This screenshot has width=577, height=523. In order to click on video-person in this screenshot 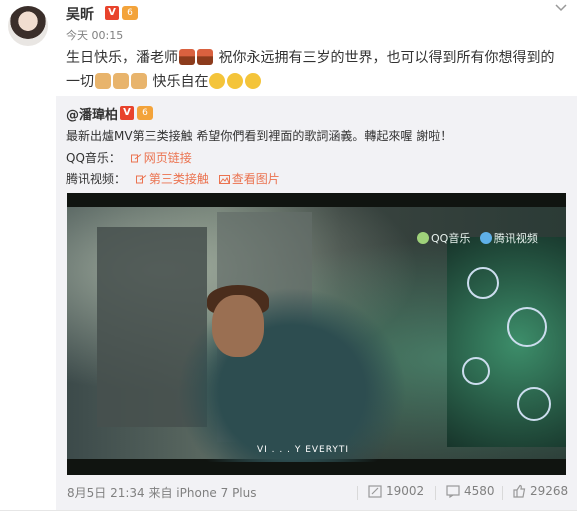, I will do `click(292, 374)`.